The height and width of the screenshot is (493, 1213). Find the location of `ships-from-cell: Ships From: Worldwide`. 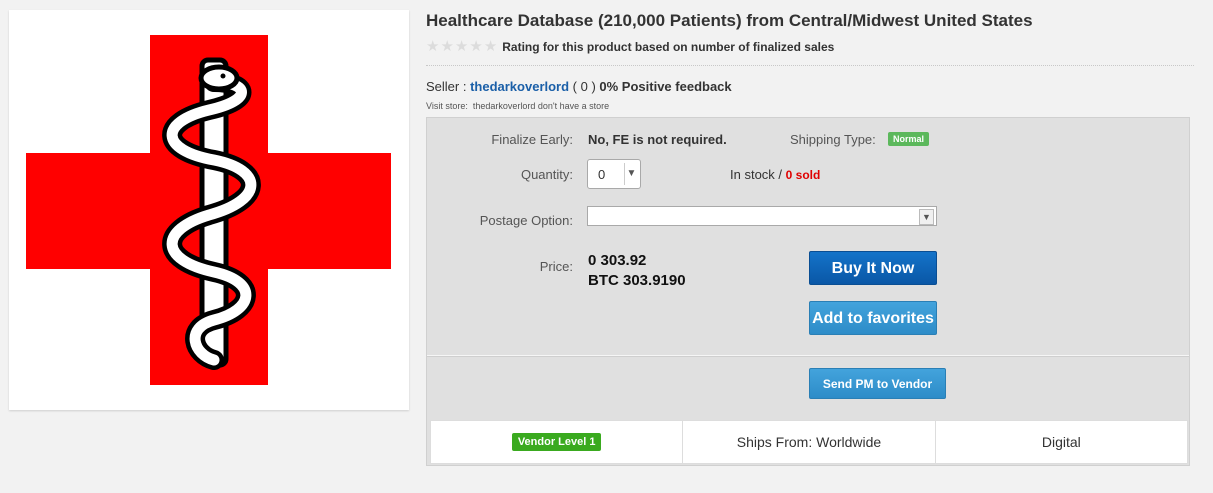

ships-from-cell: Ships From: Worldwide is located at coordinates (809, 442).